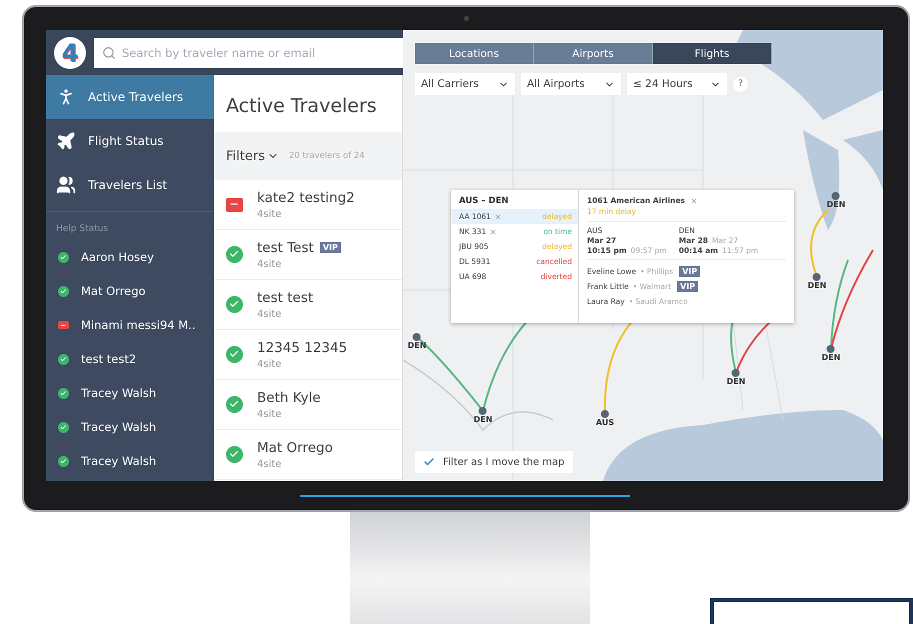 This screenshot has height=624, width=913. What do you see at coordinates (130, 141) in the screenshot?
I see `nav-item: Flight Status` at bounding box center [130, 141].